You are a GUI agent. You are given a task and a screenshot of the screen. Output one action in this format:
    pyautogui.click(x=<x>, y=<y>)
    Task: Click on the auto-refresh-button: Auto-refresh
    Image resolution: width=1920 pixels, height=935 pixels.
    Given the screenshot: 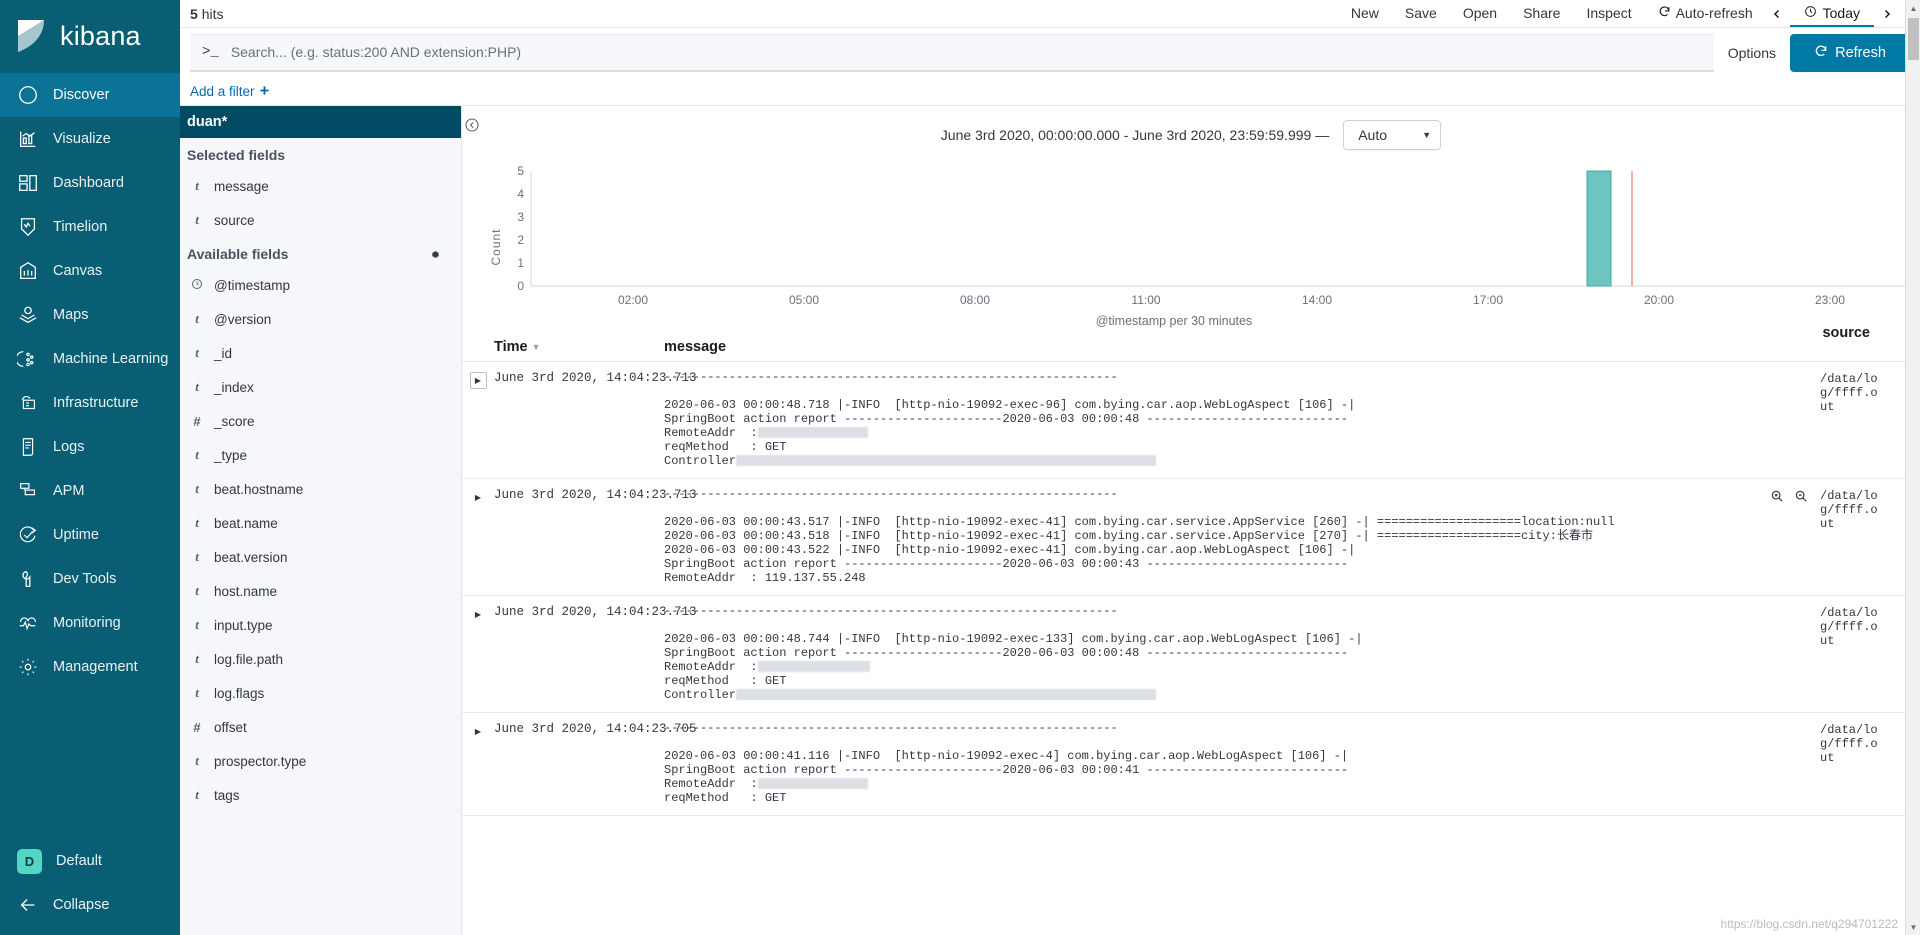 What is the action you would take?
    pyautogui.click(x=1705, y=13)
    